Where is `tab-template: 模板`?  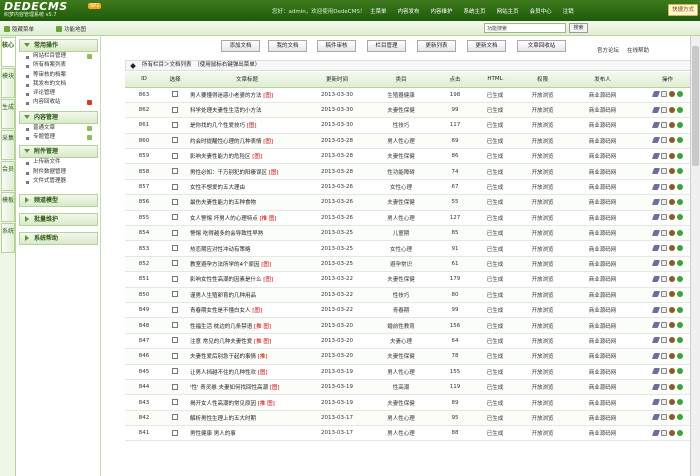 tab-template: 模板 is located at coordinates (8, 207).